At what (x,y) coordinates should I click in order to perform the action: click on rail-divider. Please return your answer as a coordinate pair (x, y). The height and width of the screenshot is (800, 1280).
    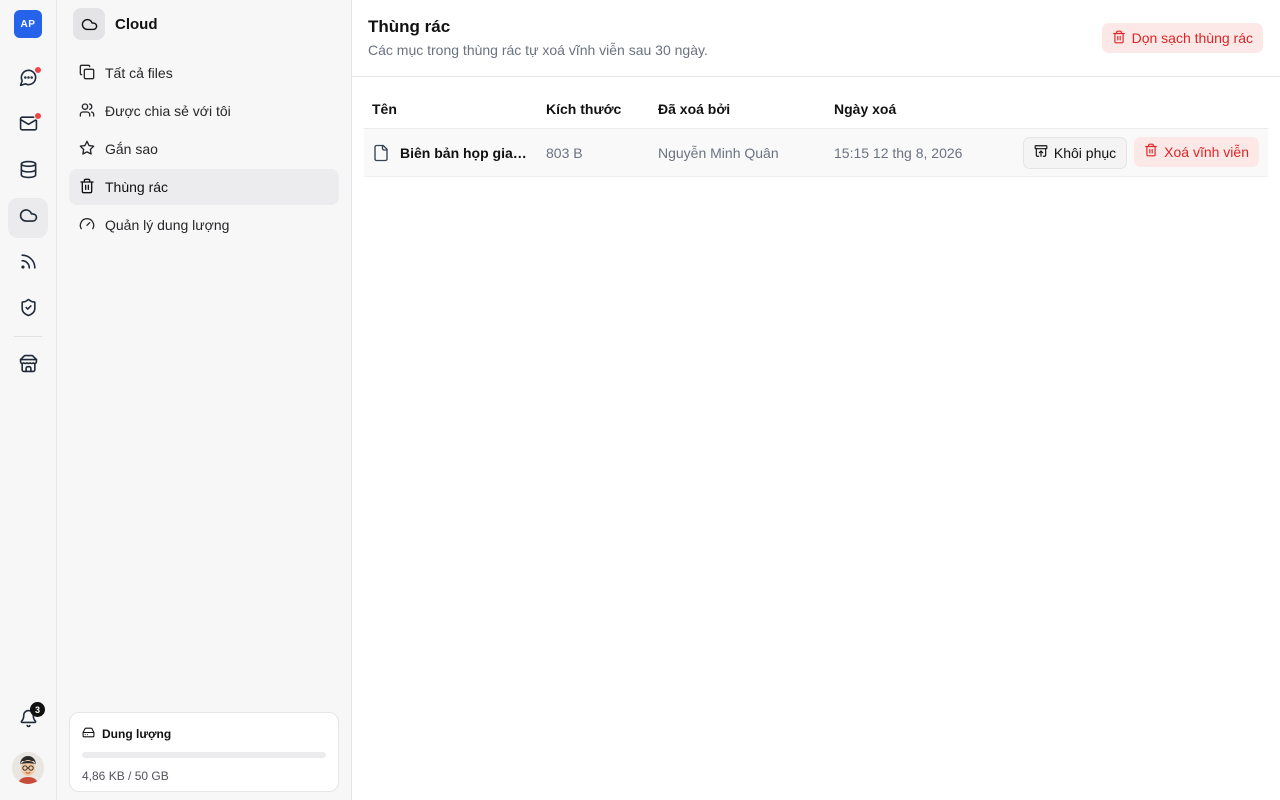
    Looking at the image, I should click on (28, 336).